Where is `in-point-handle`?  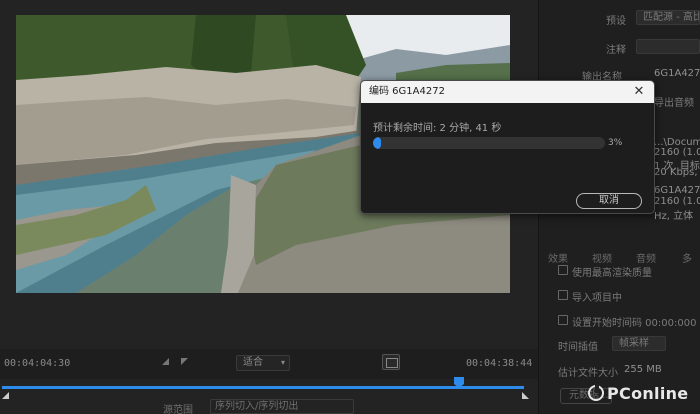 in-point-handle is located at coordinates (5, 395).